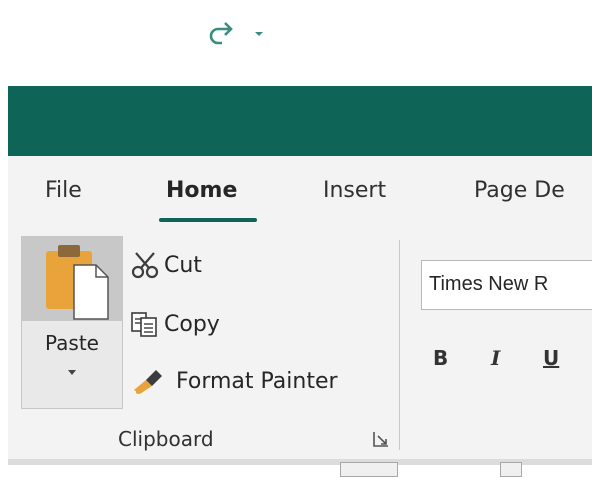  Describe the element at coordinates (72, 343) in the screenshot. I see `paste-label: Paste` at that location.